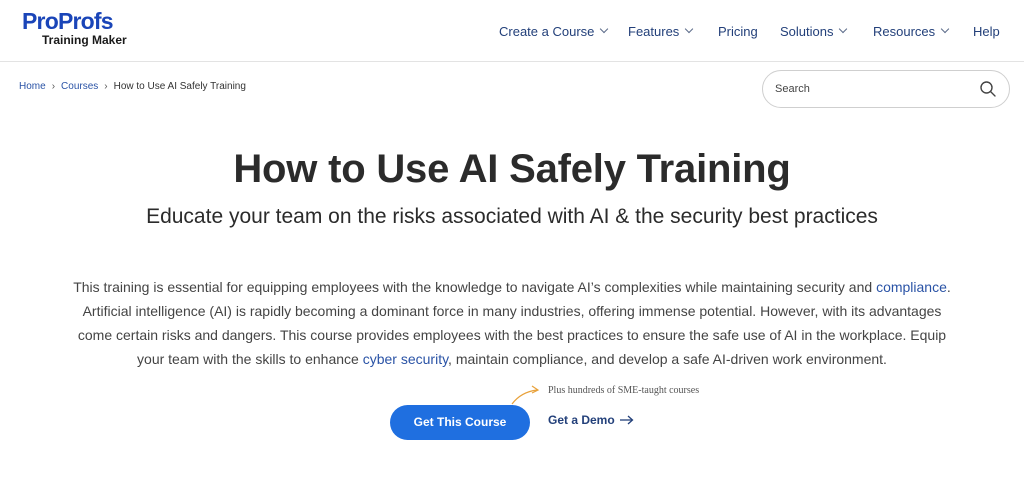 The height and width of the screenshot is (479, 1024). What do you see at coordinates (547, 31) in the screenshot?
I see `nav-label: Create a Course` at bounding box center [547, 31].